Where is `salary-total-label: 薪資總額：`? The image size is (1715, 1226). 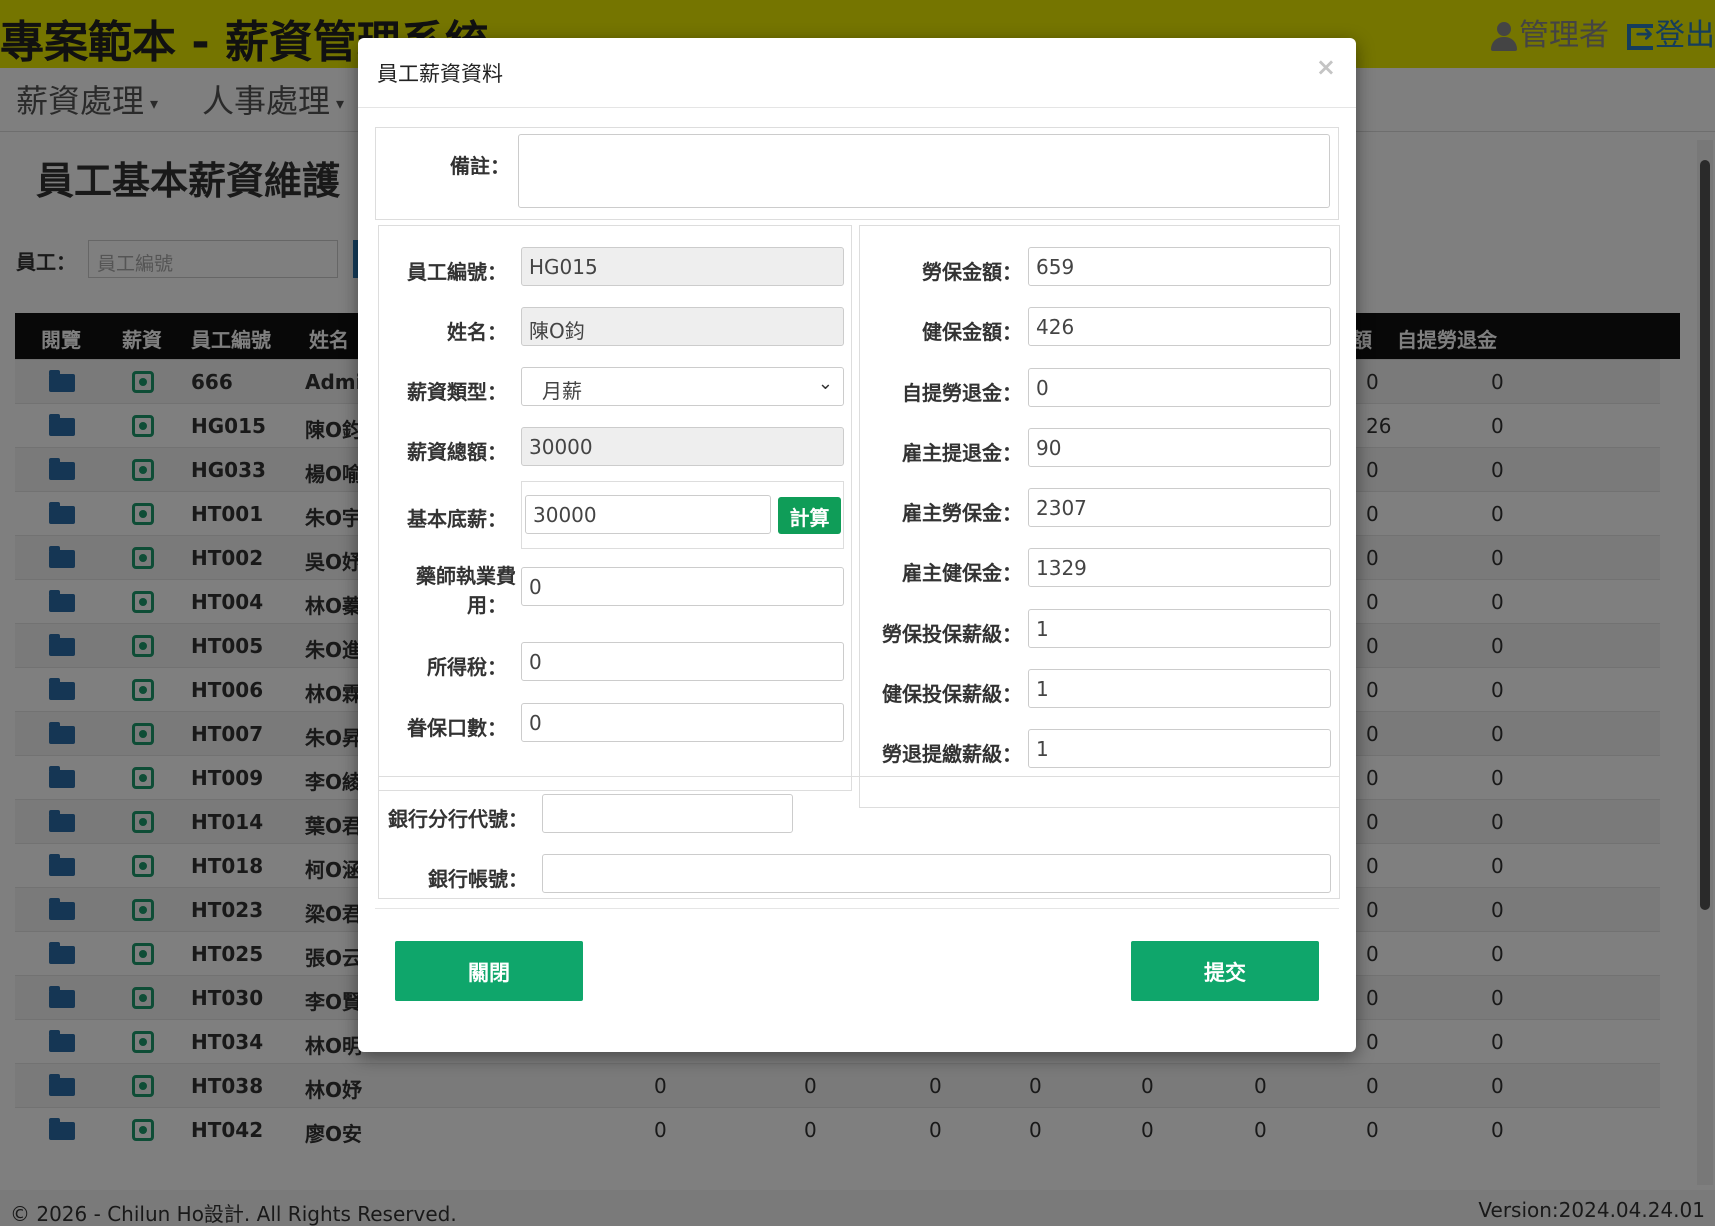 salary-total-label: 薪資總額： is located at coordinates (457, 452).